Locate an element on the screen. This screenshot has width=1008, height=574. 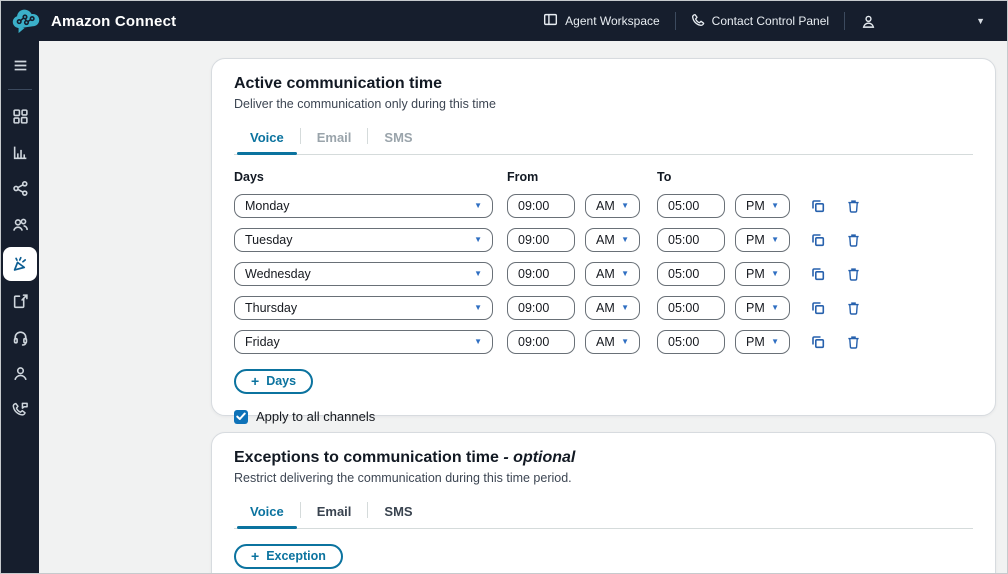
day-select-value: Wednesday is located at coordinates (278, 274).